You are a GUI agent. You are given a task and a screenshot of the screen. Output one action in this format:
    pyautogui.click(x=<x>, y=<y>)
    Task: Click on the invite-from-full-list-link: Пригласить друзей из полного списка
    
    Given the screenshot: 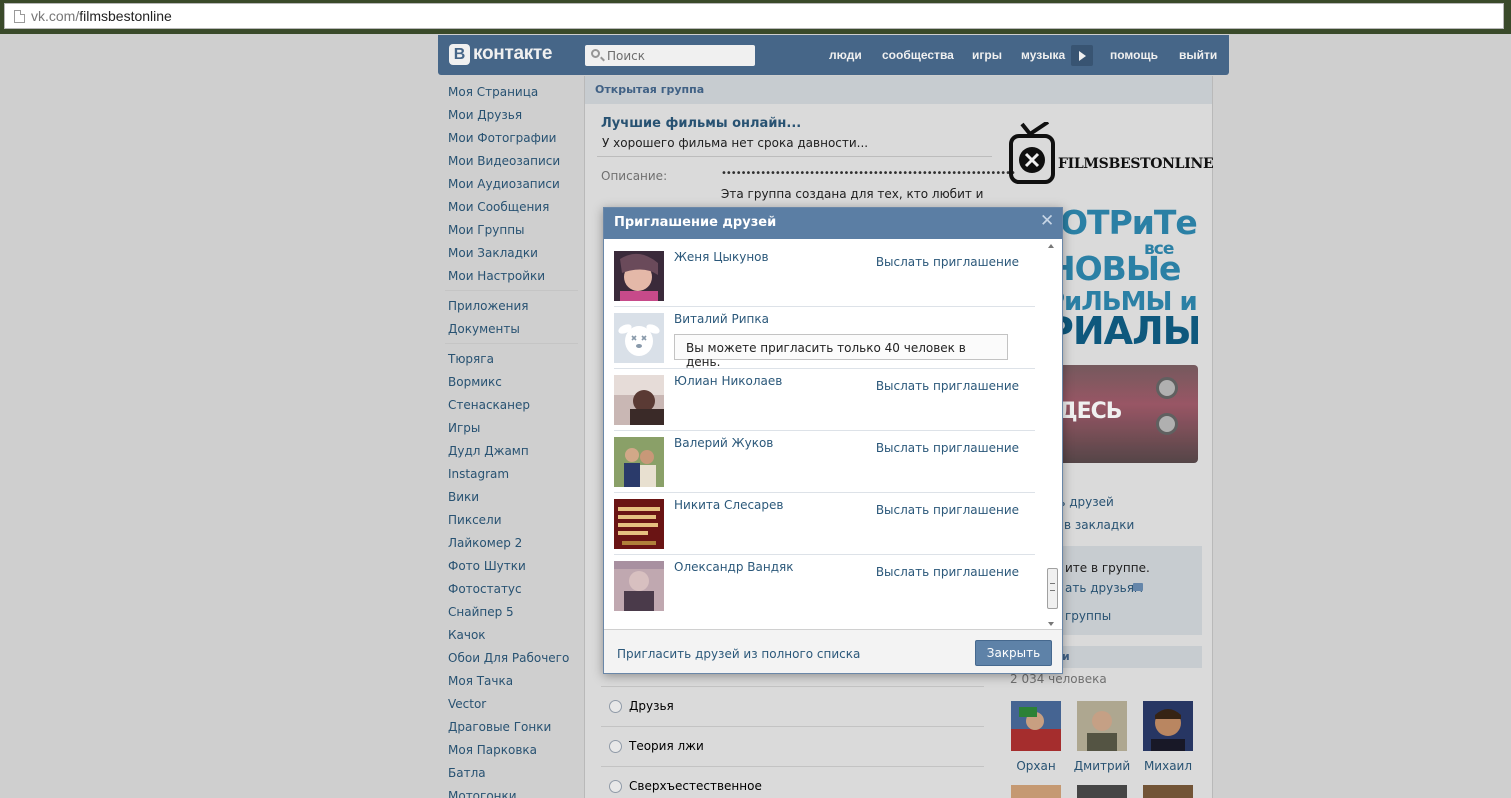 What is the action you would take?
    pyautogui.click(x=738, y=654)
    